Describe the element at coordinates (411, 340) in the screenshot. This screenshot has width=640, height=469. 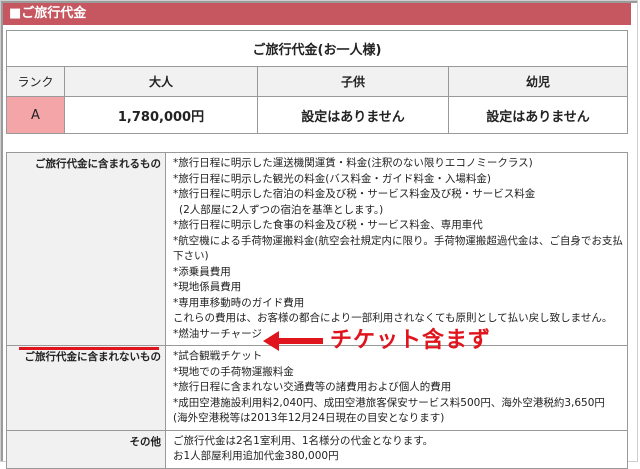
I see `annotation-text: チケット含まず` at that location.